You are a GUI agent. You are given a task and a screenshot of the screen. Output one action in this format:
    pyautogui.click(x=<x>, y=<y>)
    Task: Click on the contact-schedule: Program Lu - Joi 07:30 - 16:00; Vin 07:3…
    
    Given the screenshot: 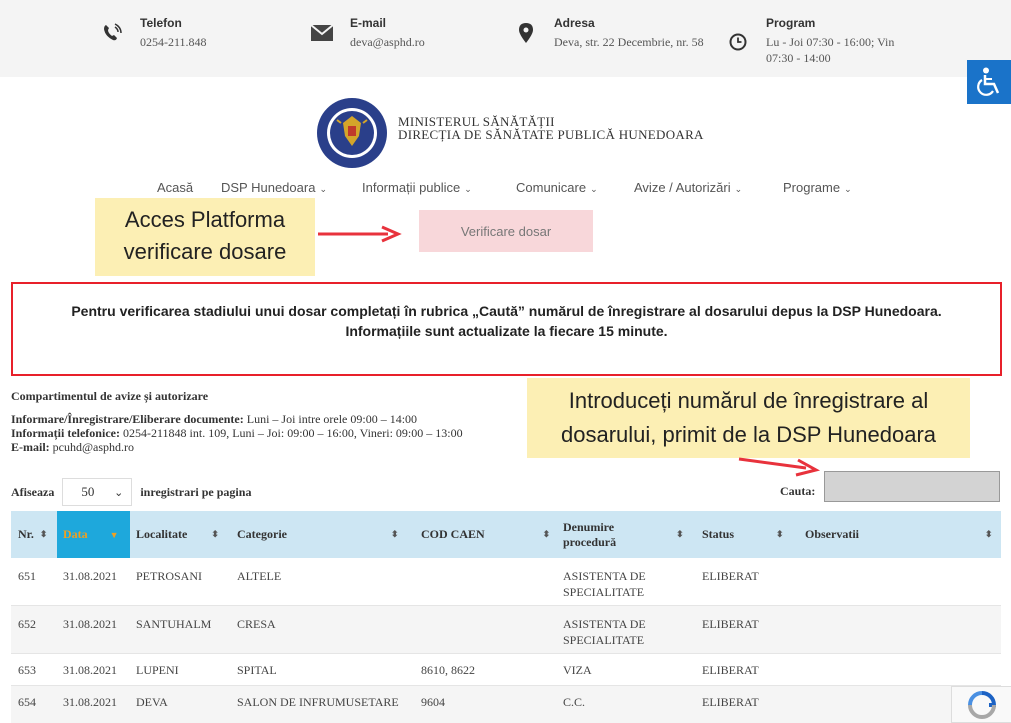 What is the action you would take?
    pyautogui.click(x=809, y=41)
    